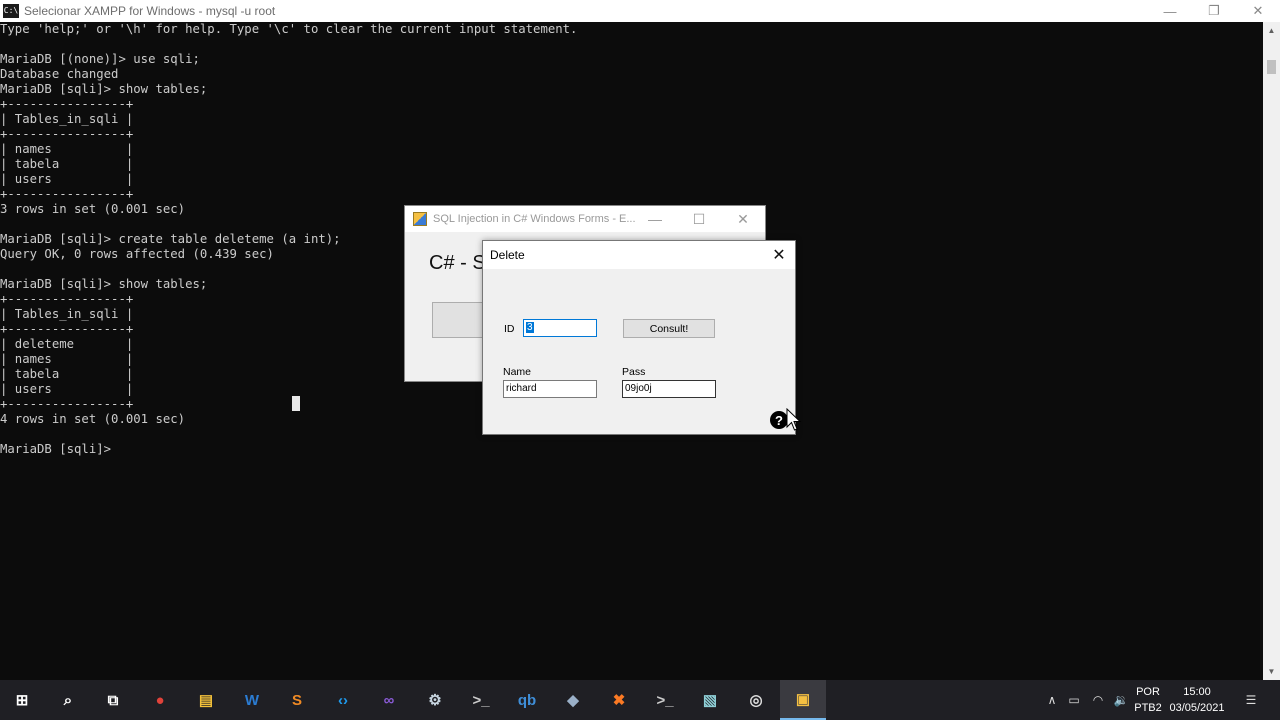 The width and height of the screenshot is (1280, 720). Describe the element at coordinates (1271, 30) in the screenshot. I see `scroll-up-arrow-icon: ▲` at that location.